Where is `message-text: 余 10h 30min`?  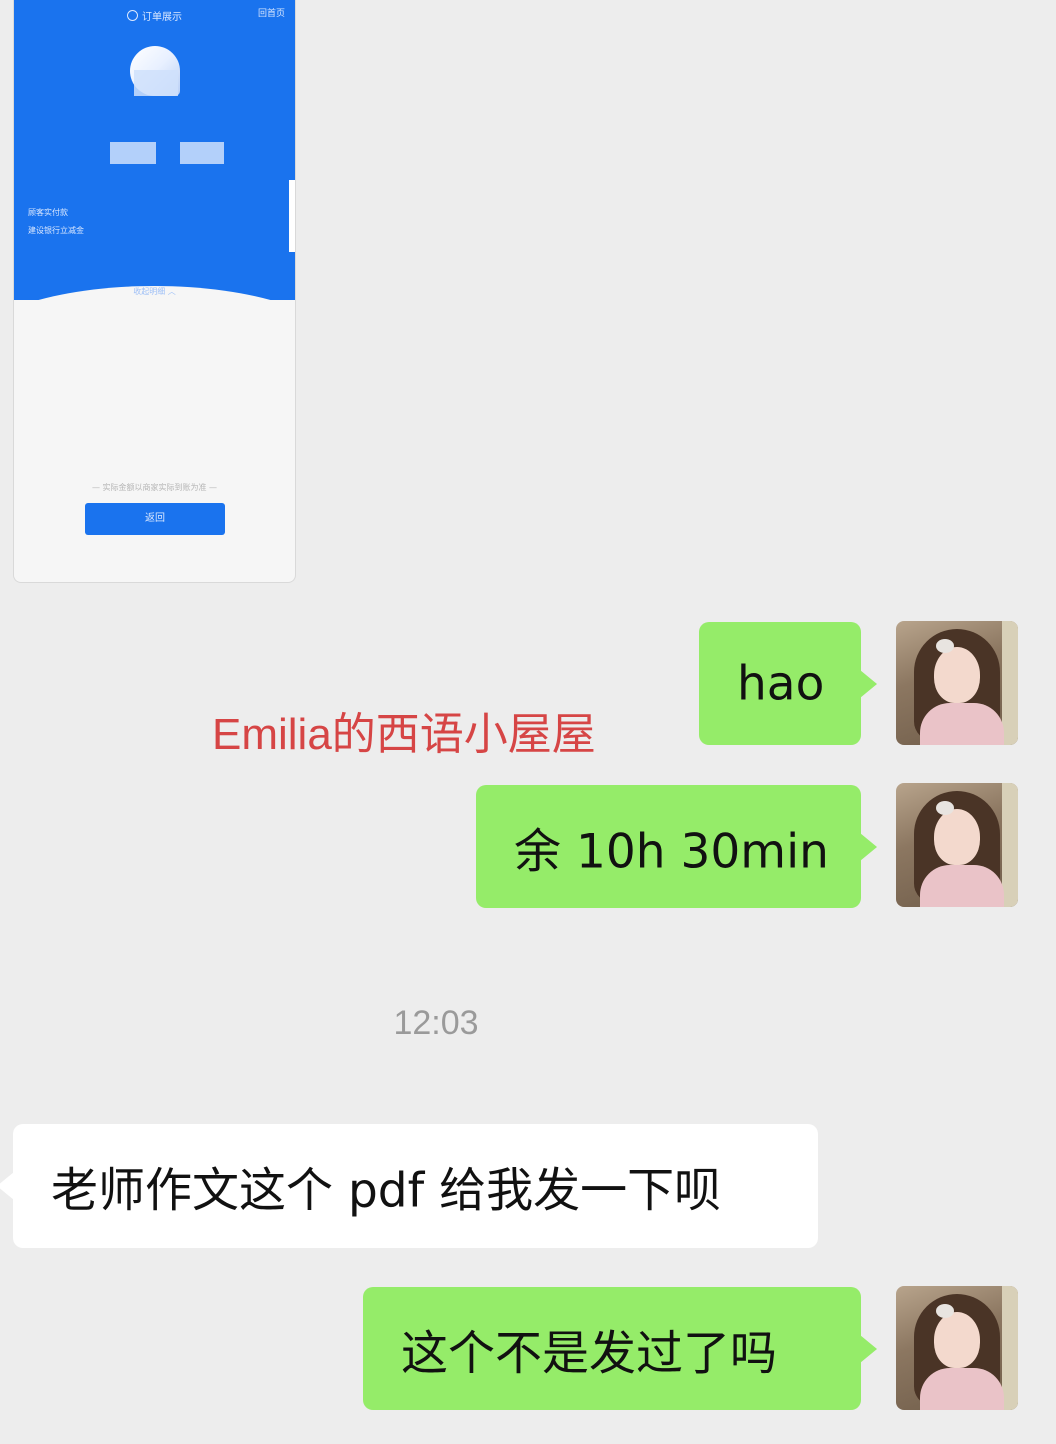
message-text: 余 10h 30min is located at coordinates (671, 851).